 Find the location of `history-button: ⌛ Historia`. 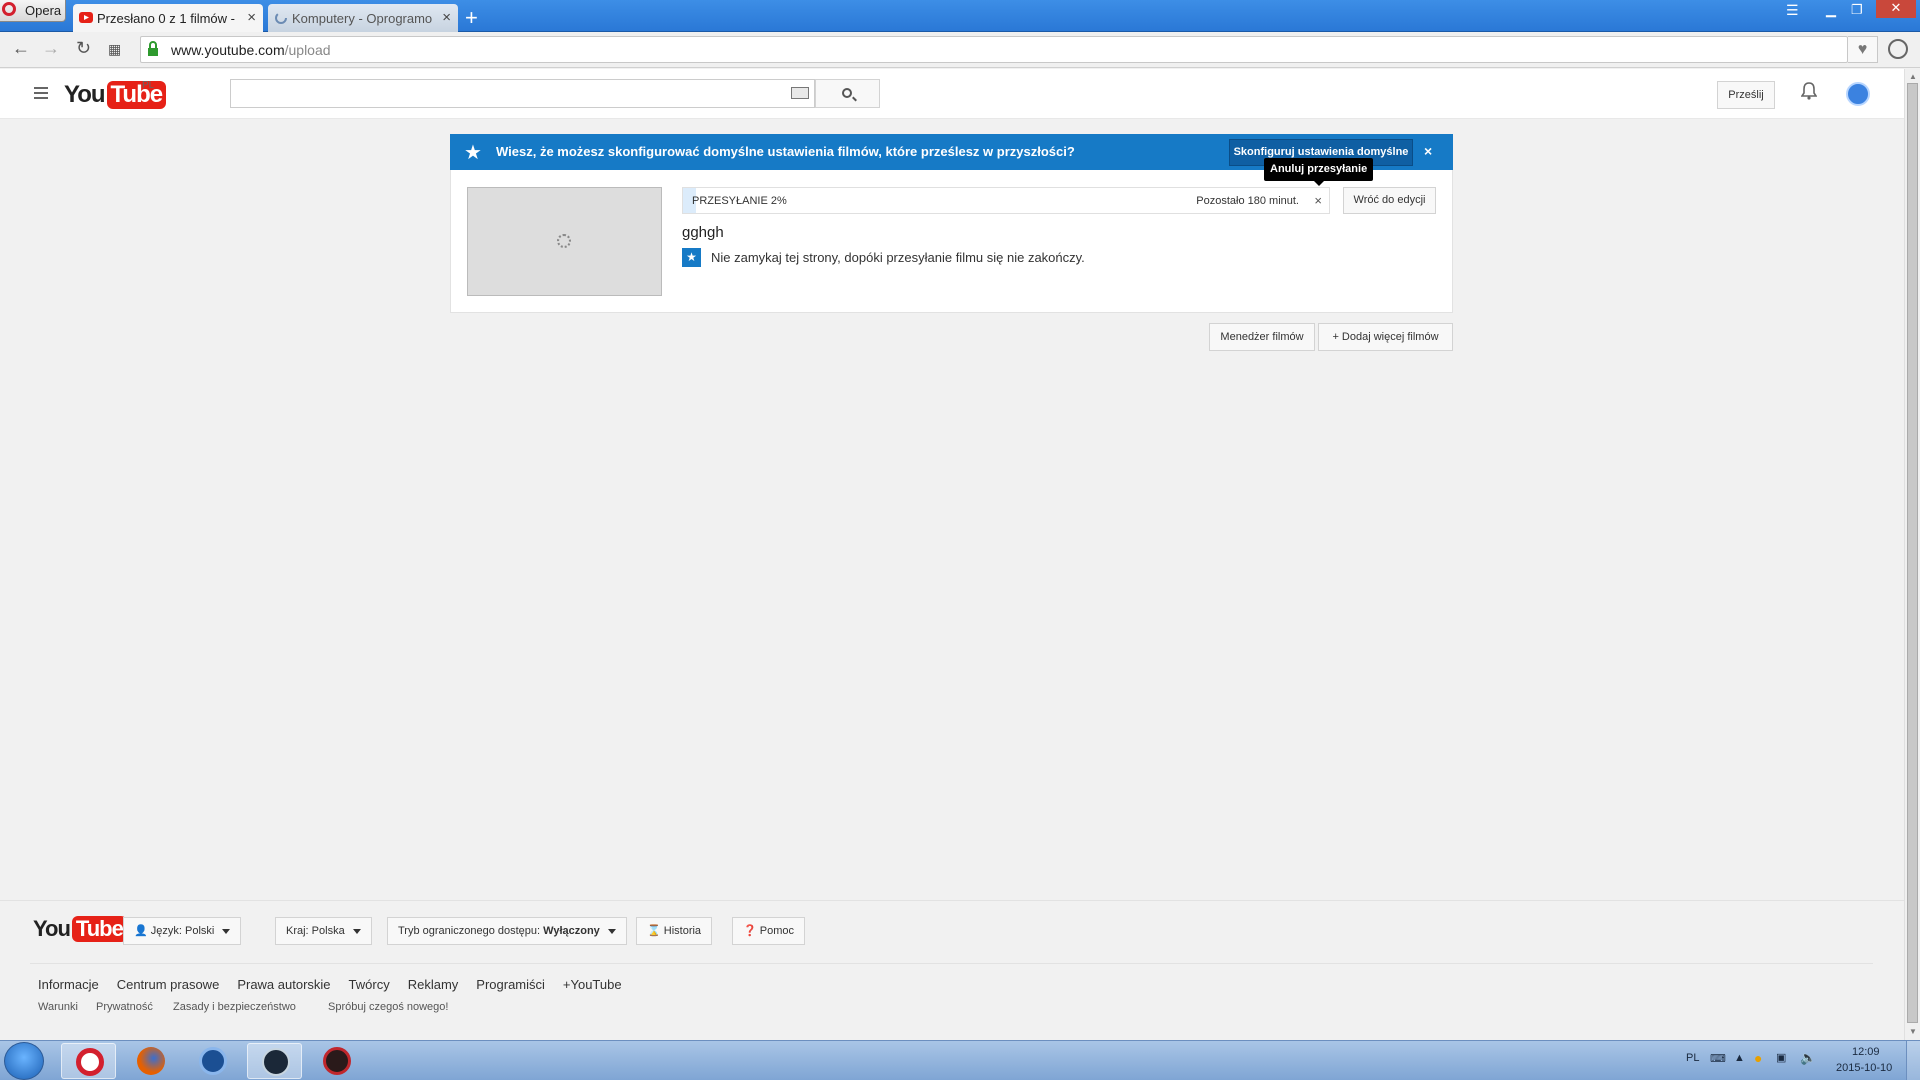

history-button: ⌛ Historia is located at coordinates (674, 931).